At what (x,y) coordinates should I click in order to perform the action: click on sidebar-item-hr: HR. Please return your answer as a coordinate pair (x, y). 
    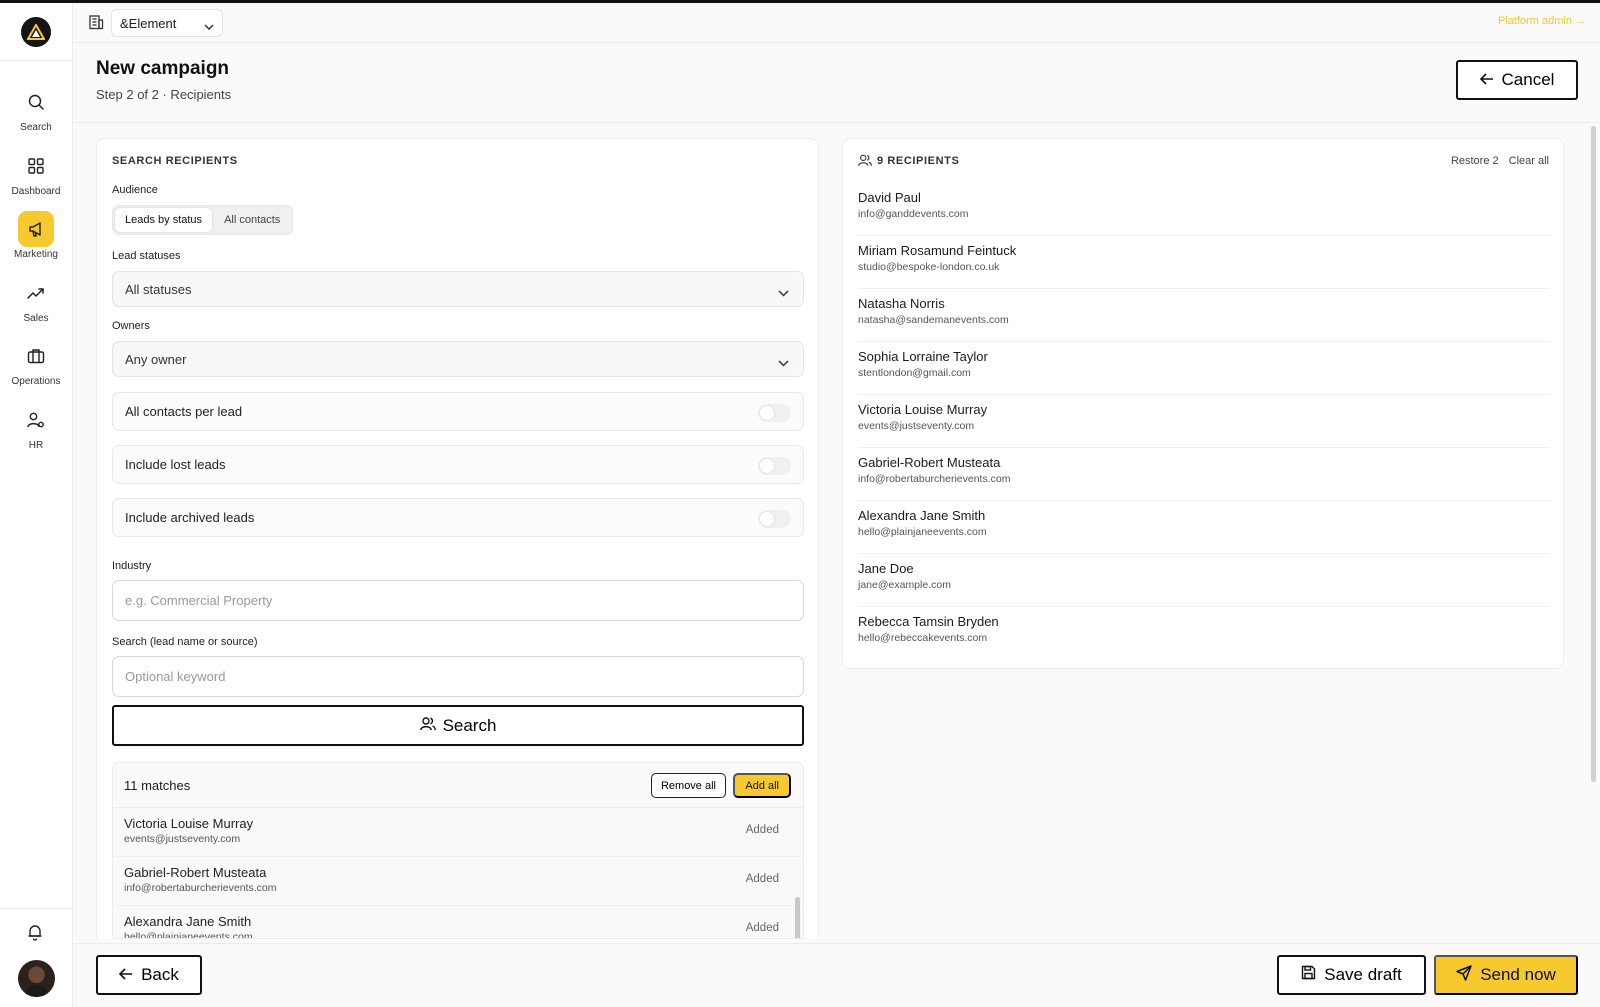
    Looking at the image, I should click on (36, 430).